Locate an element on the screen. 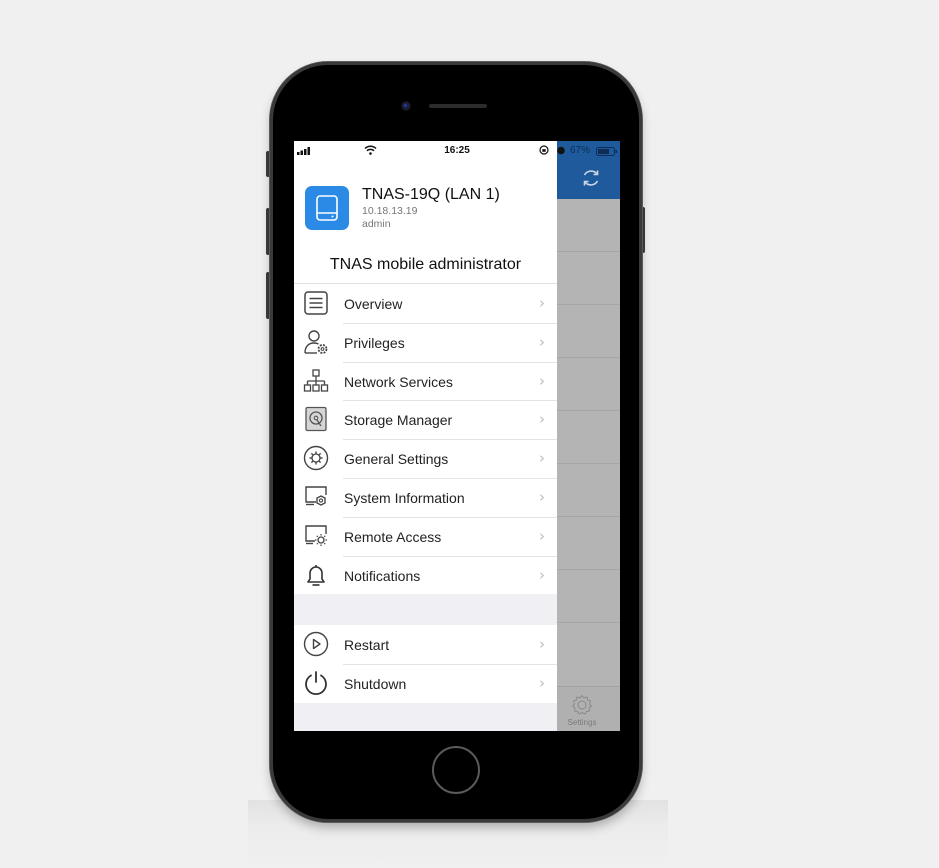 This screenshot has height=868, width=939. menu-item-shutdown: Shutdown › is located at coordinates (425, 683).